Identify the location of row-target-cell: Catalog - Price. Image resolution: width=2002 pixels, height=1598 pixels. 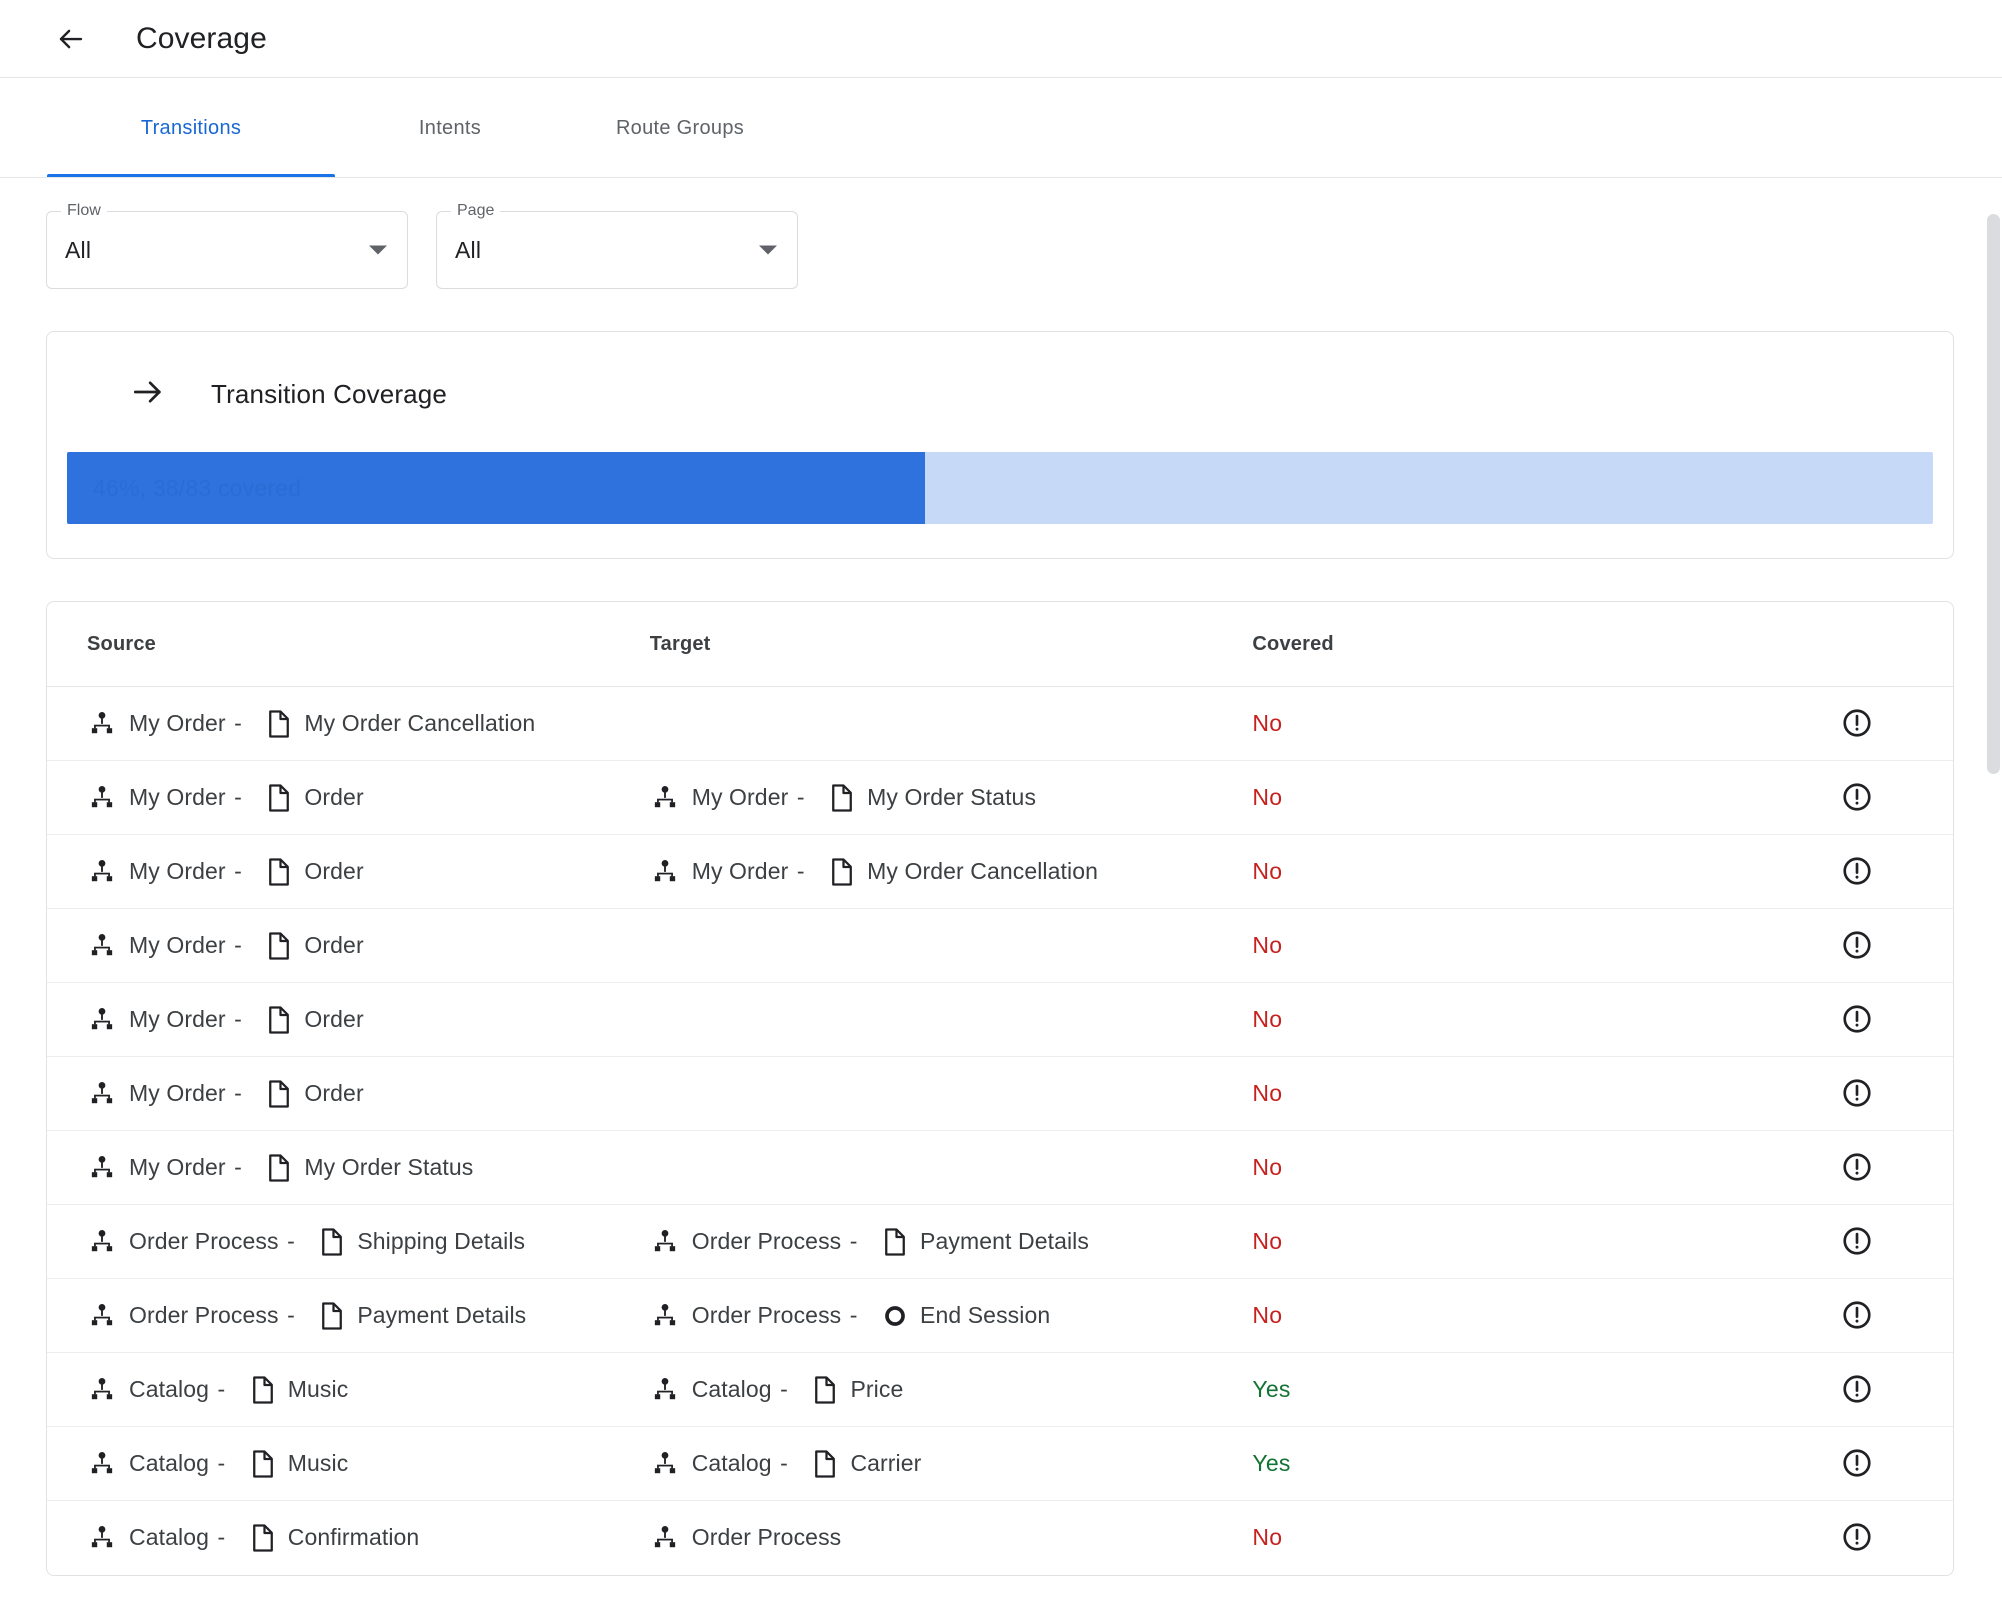
(951, 1389).